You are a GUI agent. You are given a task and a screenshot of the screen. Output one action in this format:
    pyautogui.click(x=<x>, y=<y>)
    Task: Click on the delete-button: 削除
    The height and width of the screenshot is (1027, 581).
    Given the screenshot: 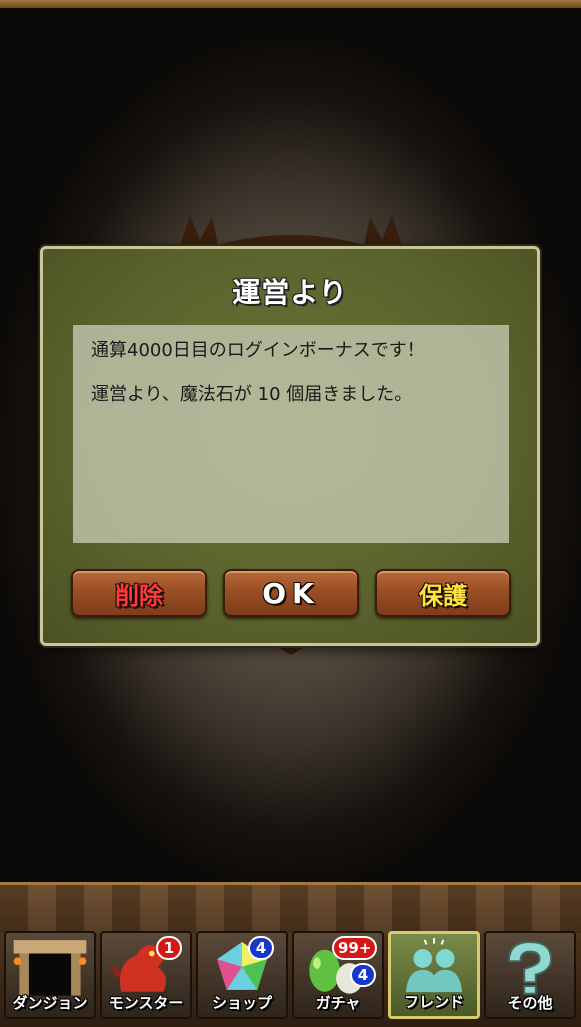 What is the action you would take?
    pyautogui.click(x=139, y=593)
    